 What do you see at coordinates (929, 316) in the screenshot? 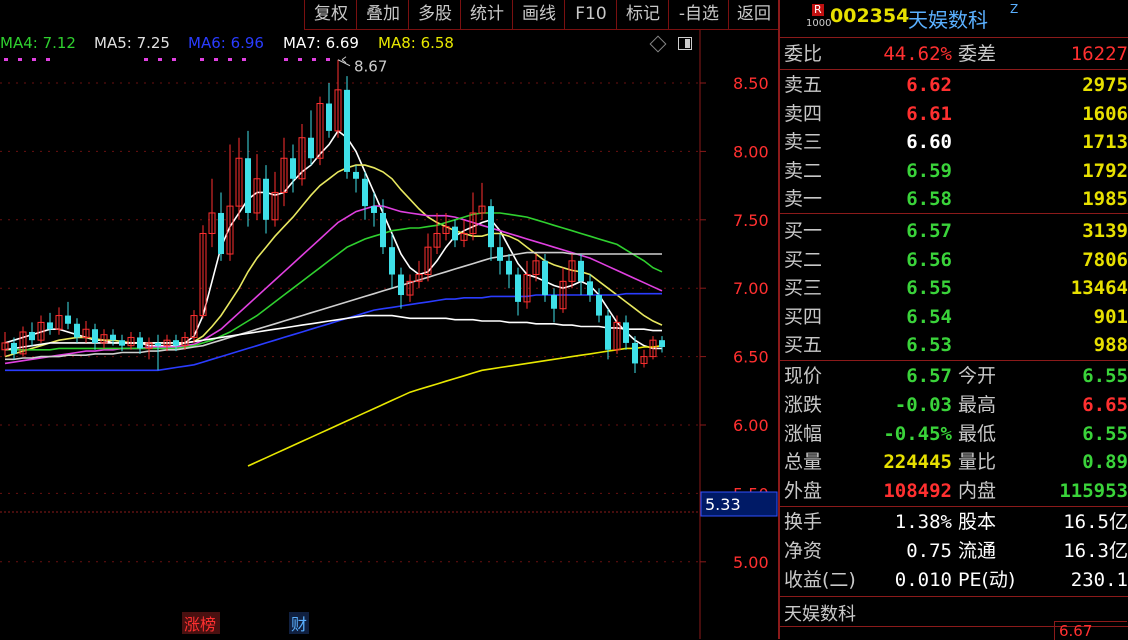
I see `order-price: 6.54` at bounding box center [929, 316].